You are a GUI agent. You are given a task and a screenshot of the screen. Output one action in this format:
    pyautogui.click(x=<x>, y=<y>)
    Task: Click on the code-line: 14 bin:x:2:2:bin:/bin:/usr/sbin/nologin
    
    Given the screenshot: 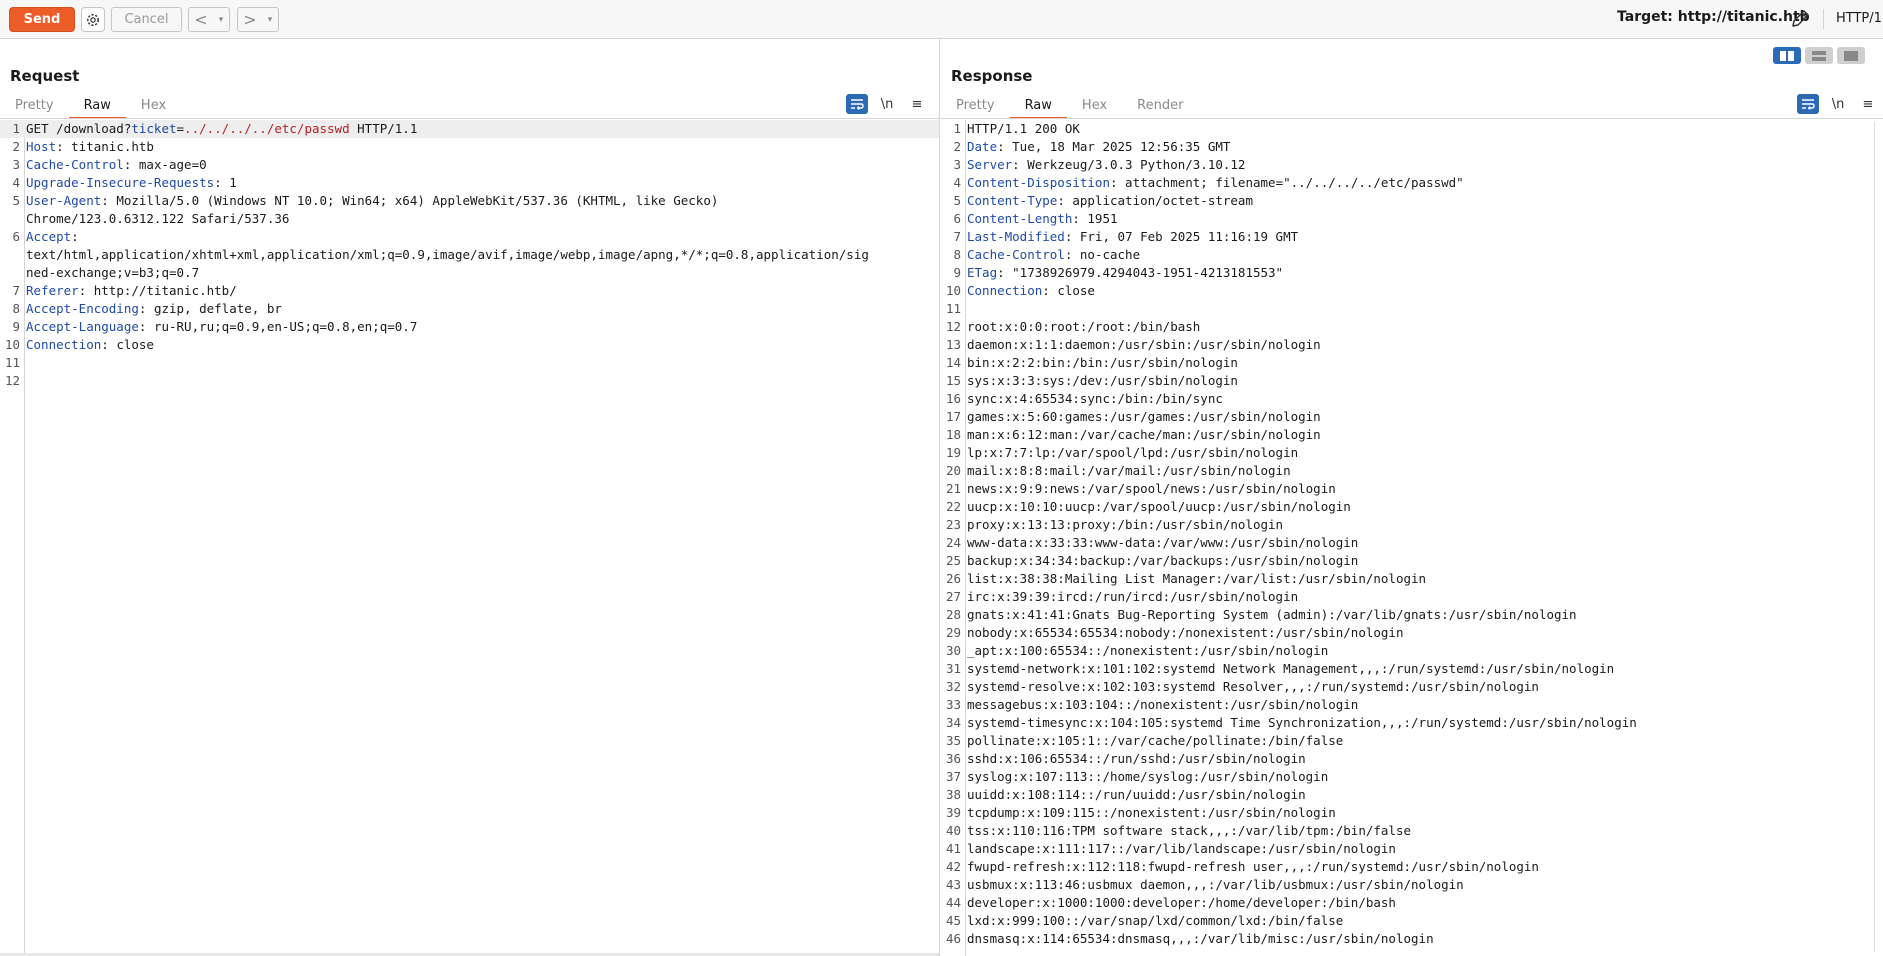 What is the action you would take?
    pyautogui.click(x=1412, y=363)
    